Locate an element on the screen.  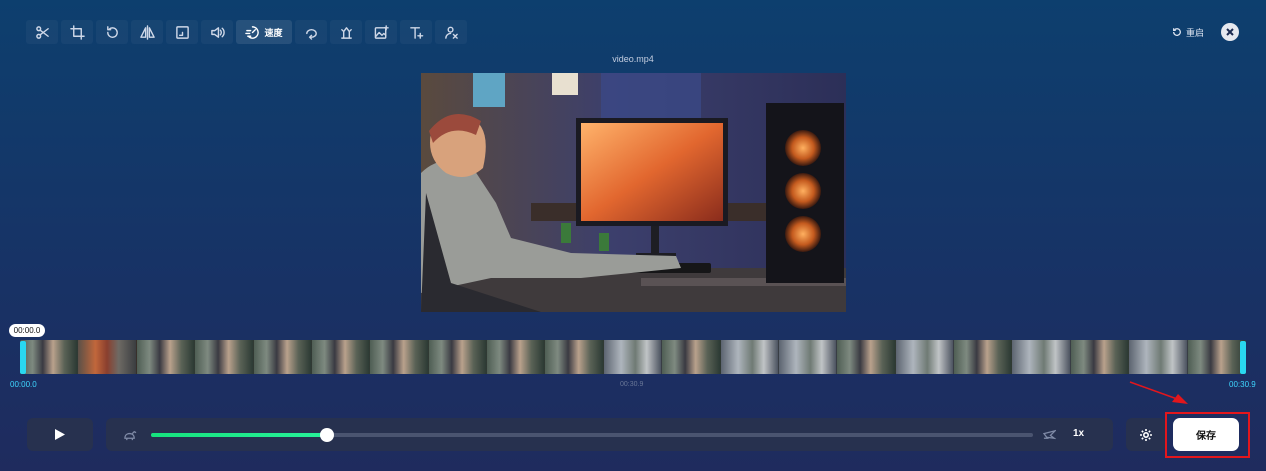
rotate-tool-button is located at coordinates (112, 32).